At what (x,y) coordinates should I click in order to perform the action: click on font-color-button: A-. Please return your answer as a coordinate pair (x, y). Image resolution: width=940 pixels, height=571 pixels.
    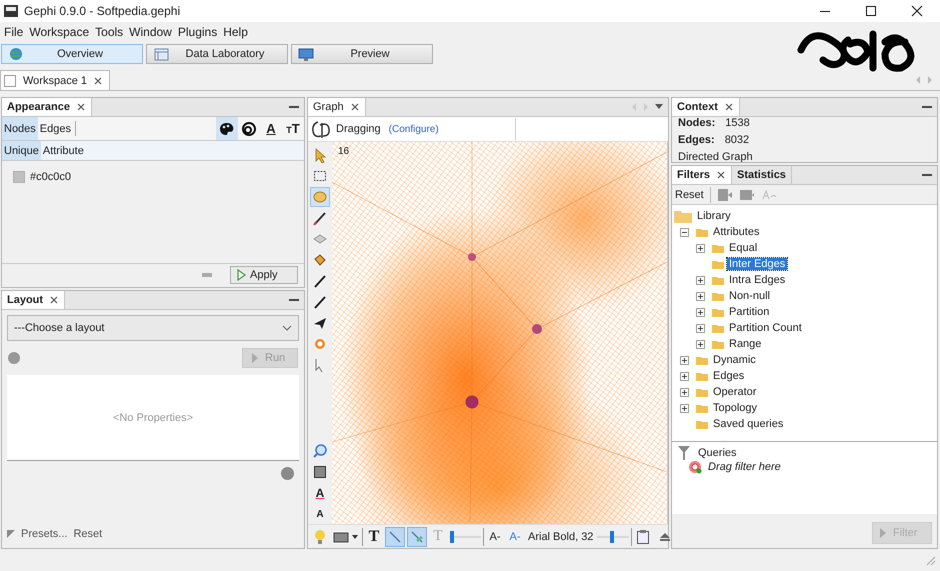
    Looking at the image, I should click on (515, 536).